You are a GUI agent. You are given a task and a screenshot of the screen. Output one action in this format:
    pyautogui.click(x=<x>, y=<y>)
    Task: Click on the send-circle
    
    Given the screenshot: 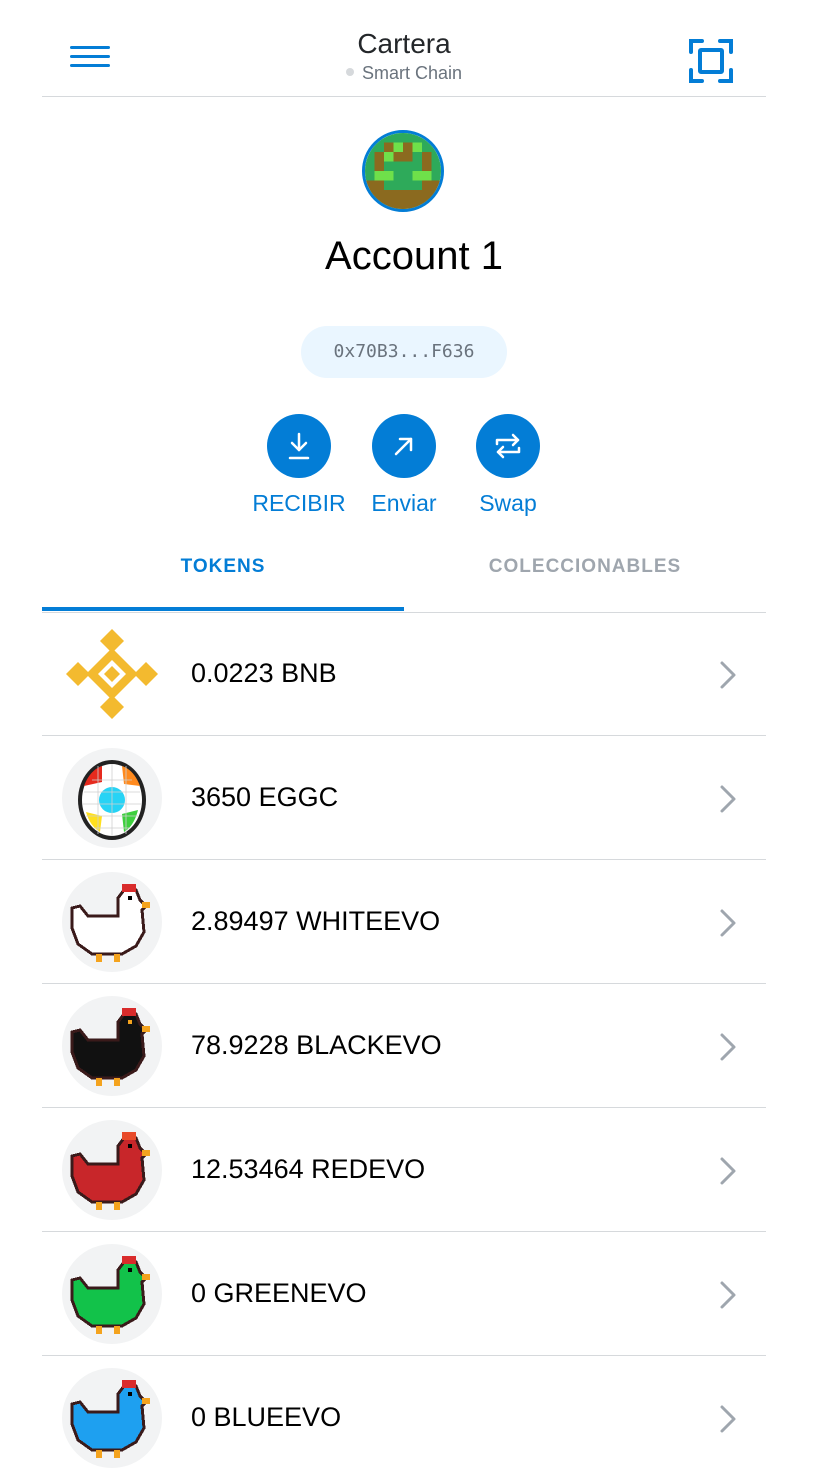 What is the action you would take?
    pyautogui.click(x=404, y=446)
    